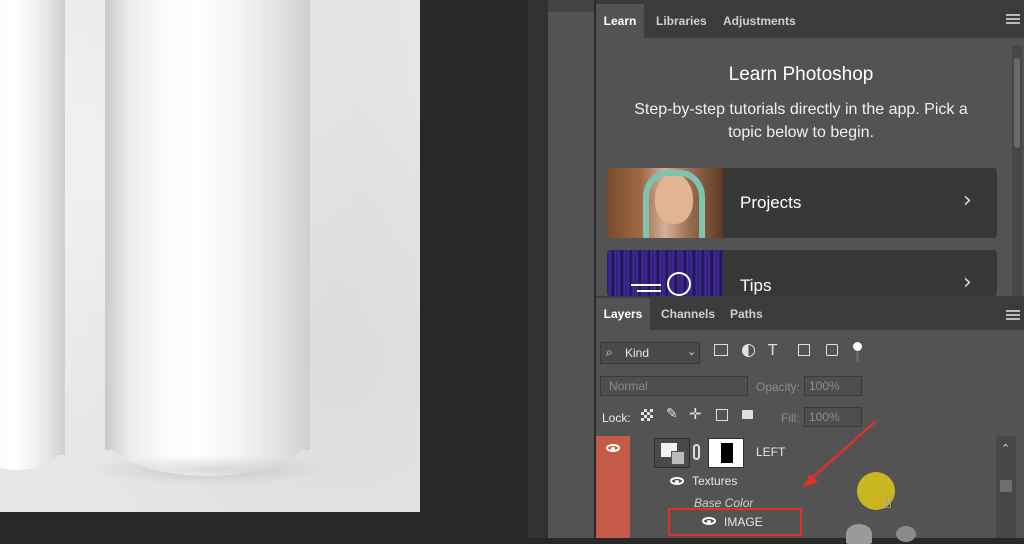 The height and width of the screenshot is (544, 1024). What do you see at coordinates (623, 314) in the screenshot?
I see `tab-layers: Layers` at bounding box center [623, 314].